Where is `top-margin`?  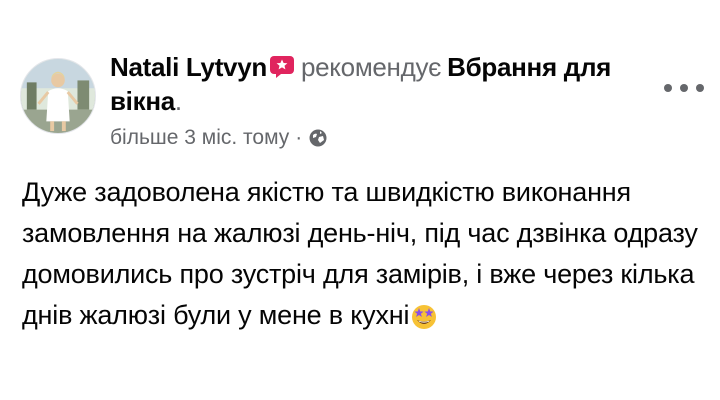
top-margin is located at coordinates (360, 10).